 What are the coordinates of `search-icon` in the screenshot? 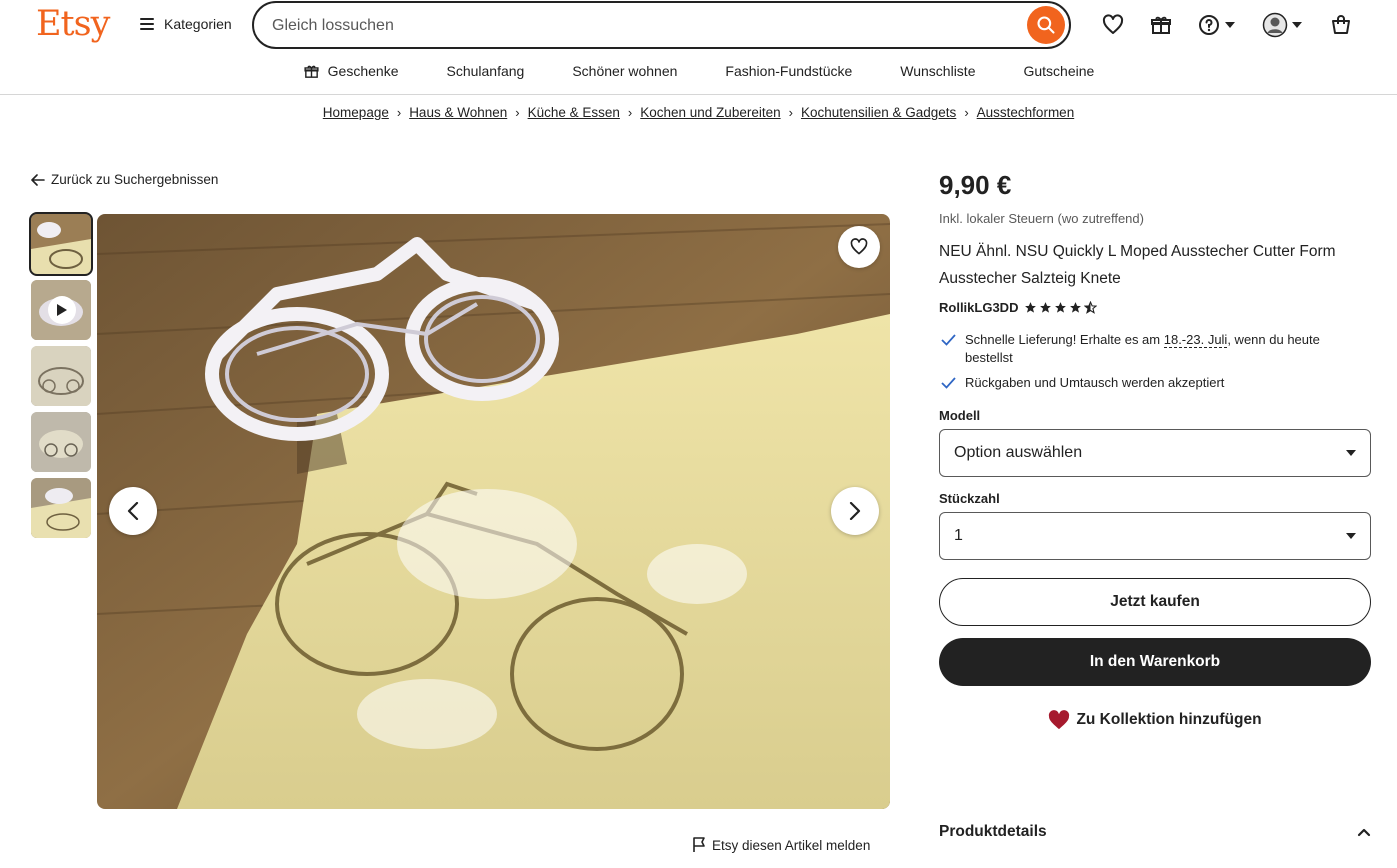 It's located at (1046, 25).